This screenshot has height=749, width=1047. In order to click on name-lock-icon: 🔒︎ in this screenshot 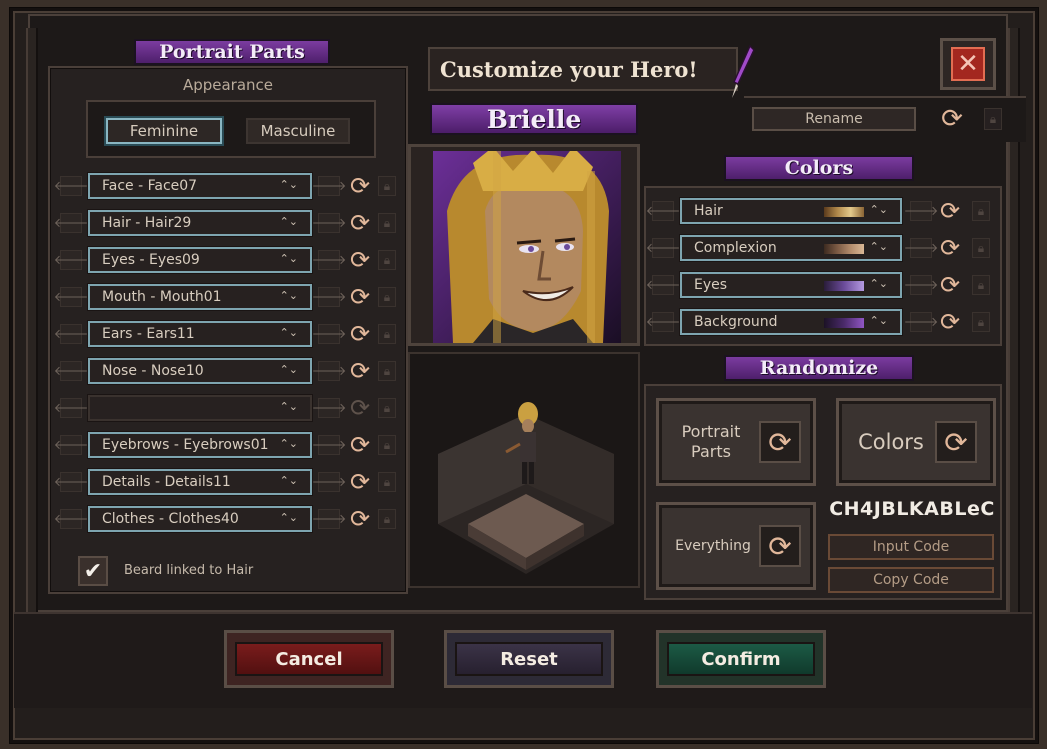, I will do `click(993, 119)`.